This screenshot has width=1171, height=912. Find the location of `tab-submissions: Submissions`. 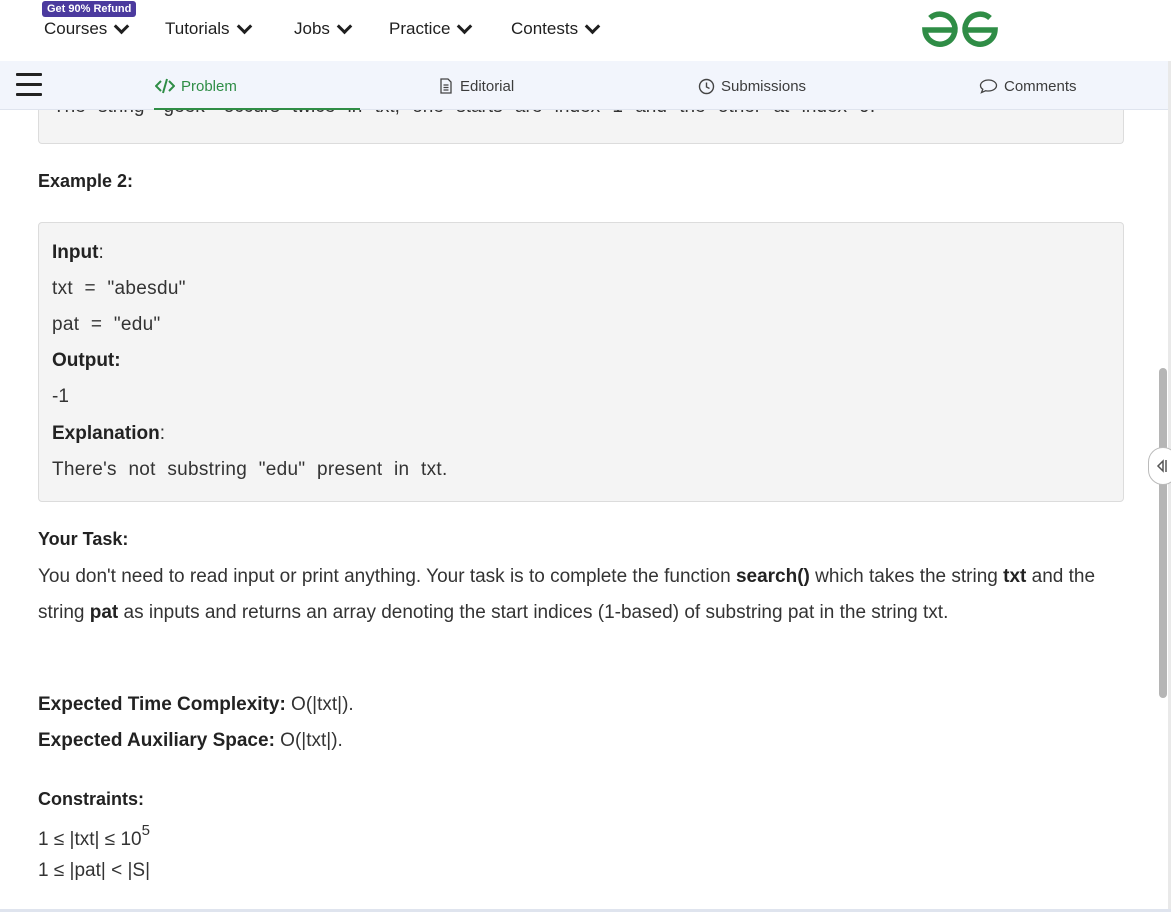

tab-submissions: Submissions is located at coordinates (752, 86).